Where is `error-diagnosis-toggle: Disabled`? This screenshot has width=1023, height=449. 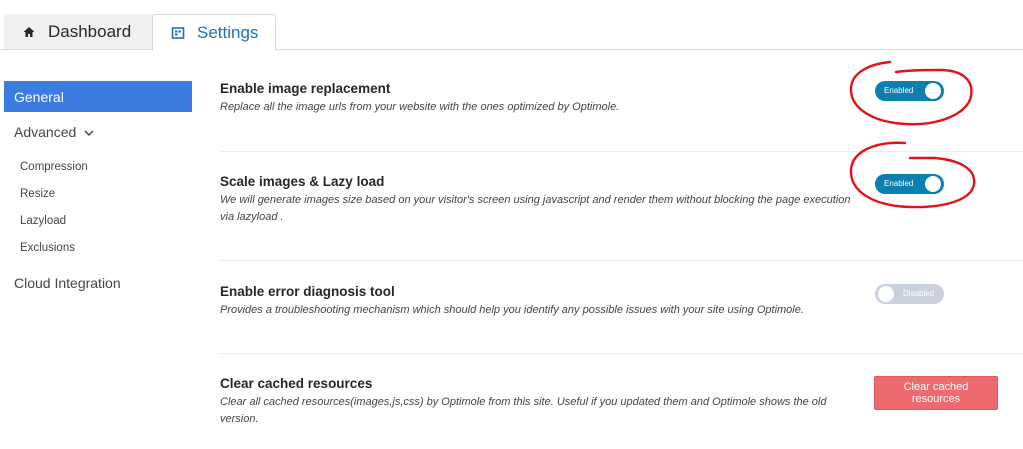 error-diagnosis-toggle: Disabled is located at coordinates (909, 294).